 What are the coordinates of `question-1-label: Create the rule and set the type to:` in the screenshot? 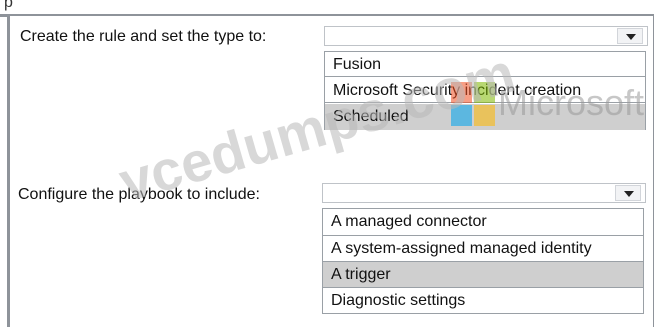 It's located at (143, 36).